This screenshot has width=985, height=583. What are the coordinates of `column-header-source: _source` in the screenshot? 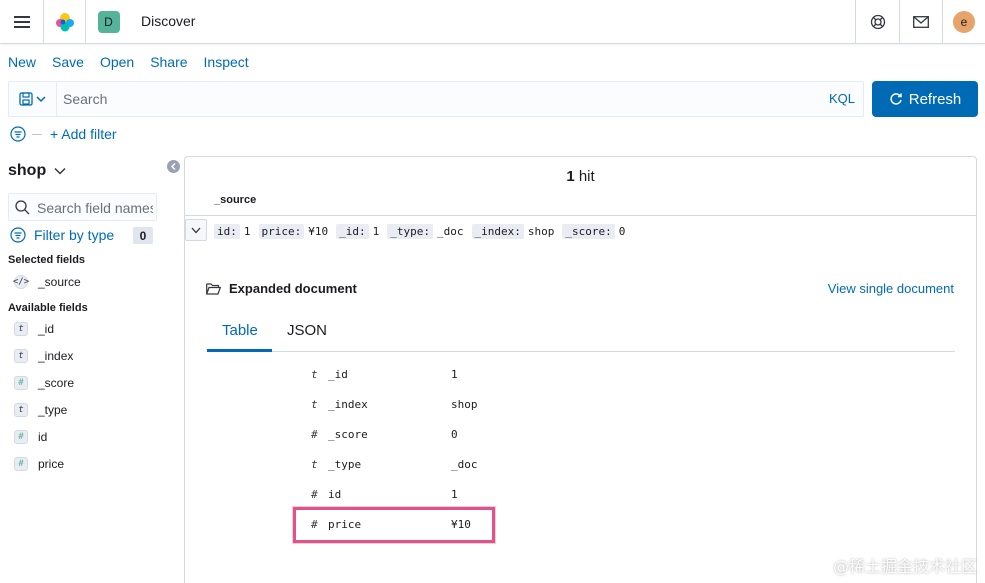 It's located at (235, 200).